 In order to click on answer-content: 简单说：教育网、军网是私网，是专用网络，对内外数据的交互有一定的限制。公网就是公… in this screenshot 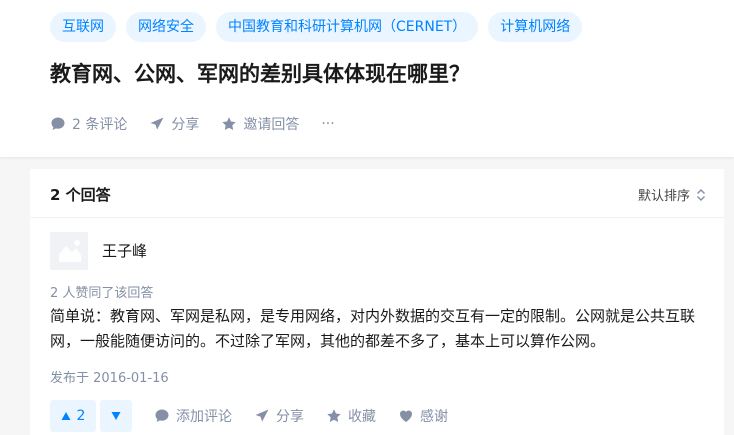, I will do `click(378, 329)`.